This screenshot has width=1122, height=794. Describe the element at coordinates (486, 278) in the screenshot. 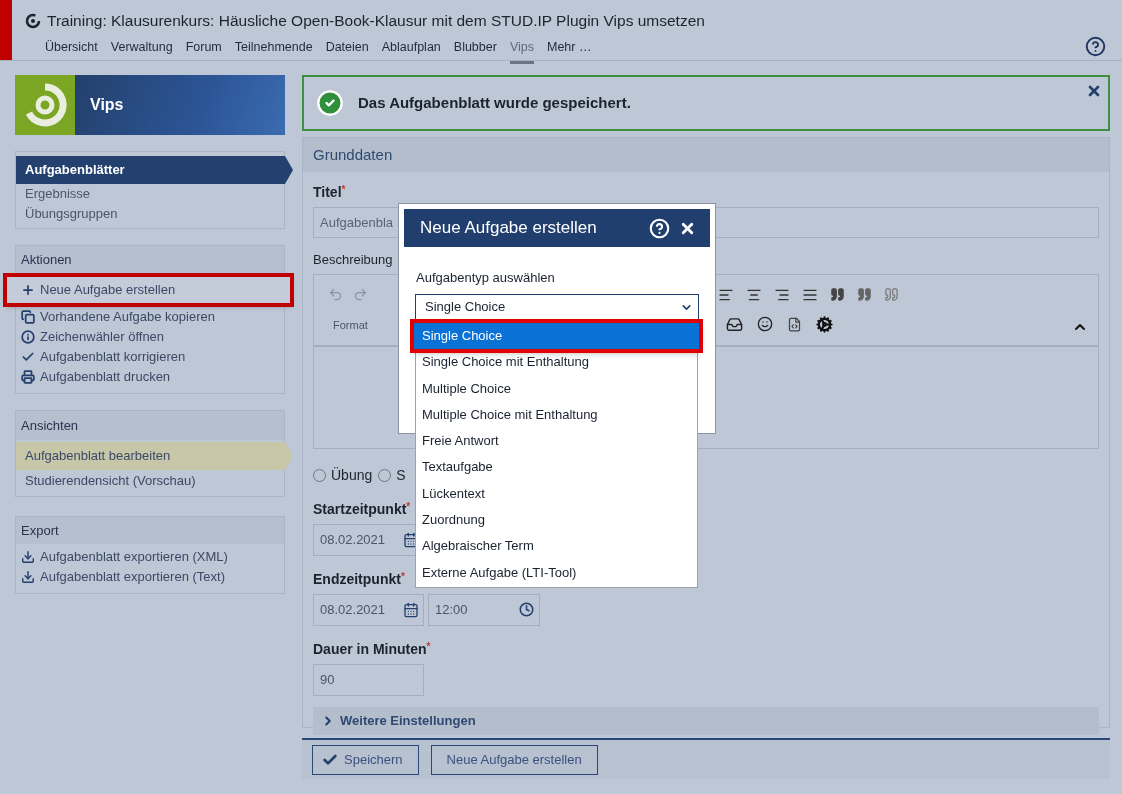

I see `field-label: Aufgabentyp auswählen` at that location.